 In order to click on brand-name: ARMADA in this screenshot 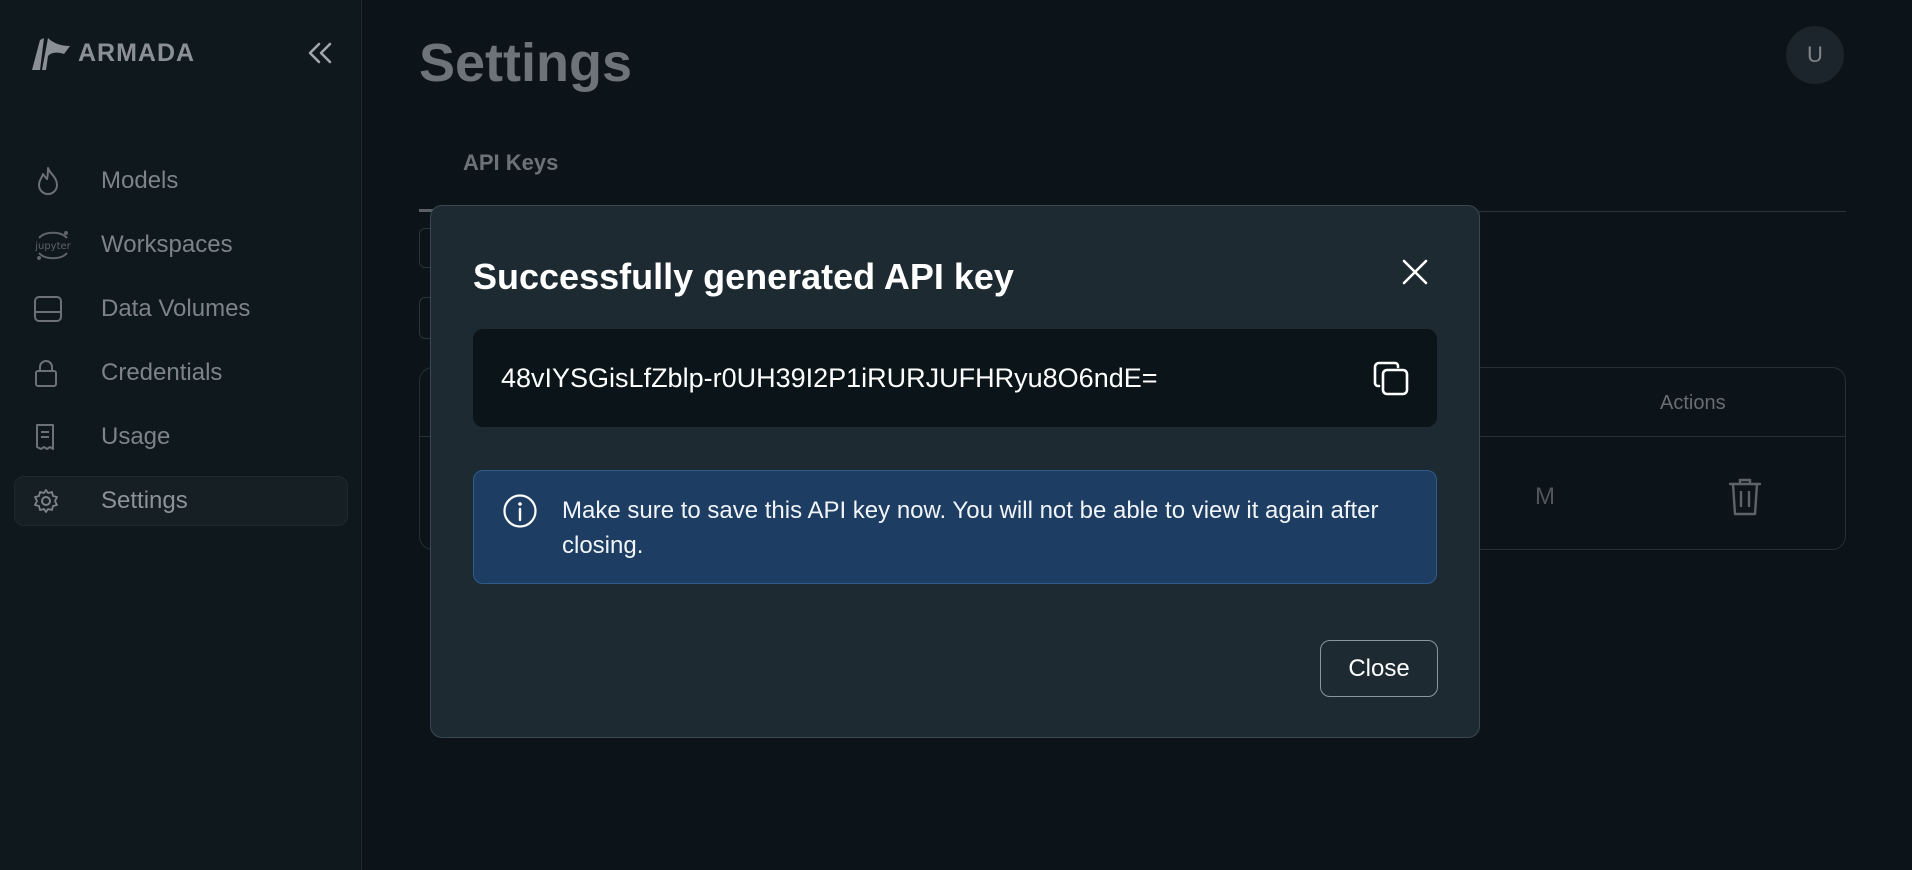, I will do `click(137, 52)`.